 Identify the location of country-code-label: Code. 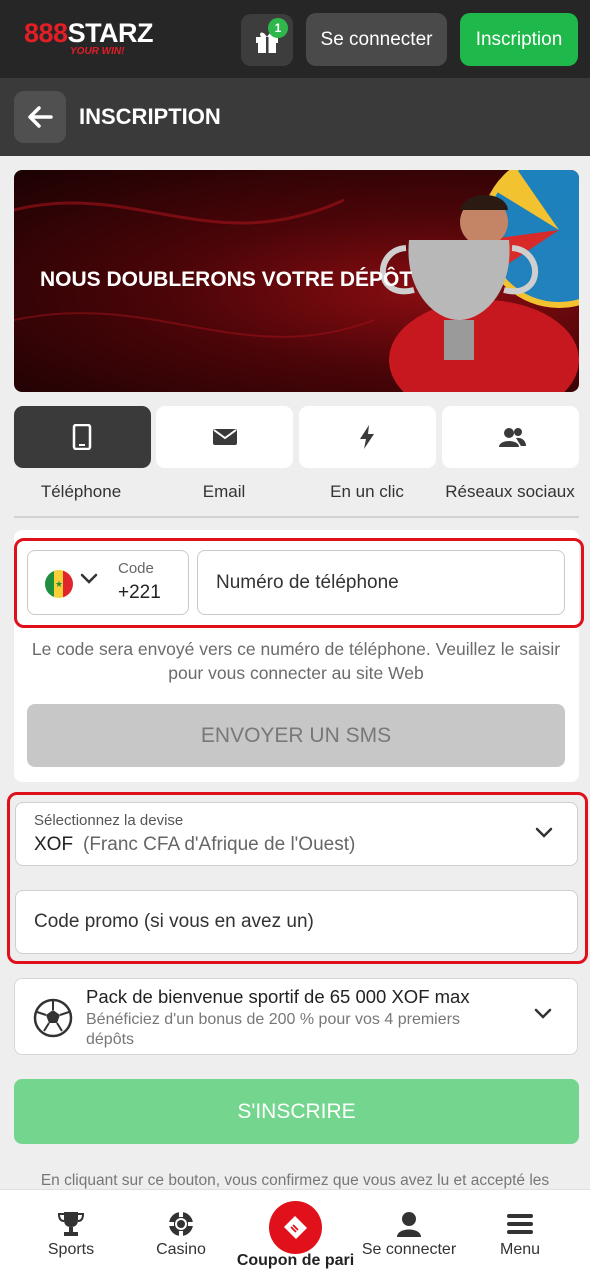
(136, 568).